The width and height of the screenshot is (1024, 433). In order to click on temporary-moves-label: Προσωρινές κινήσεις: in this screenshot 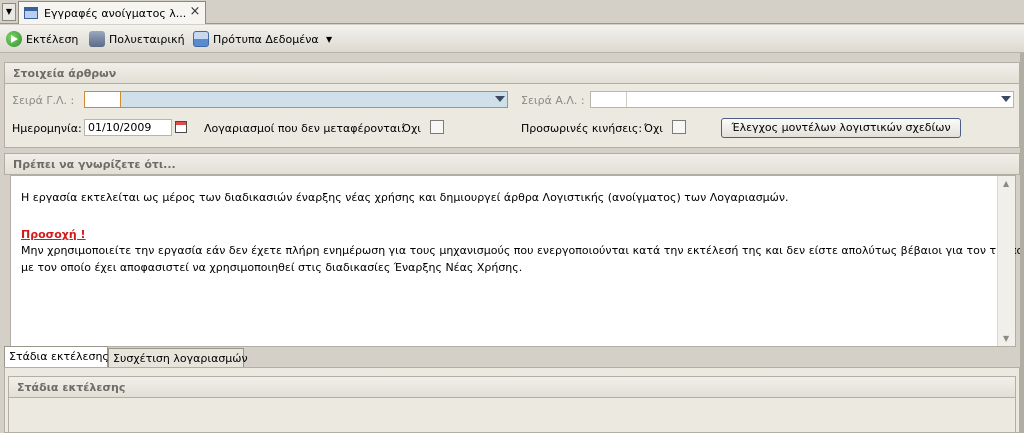, I will do `click(582, 128)`.